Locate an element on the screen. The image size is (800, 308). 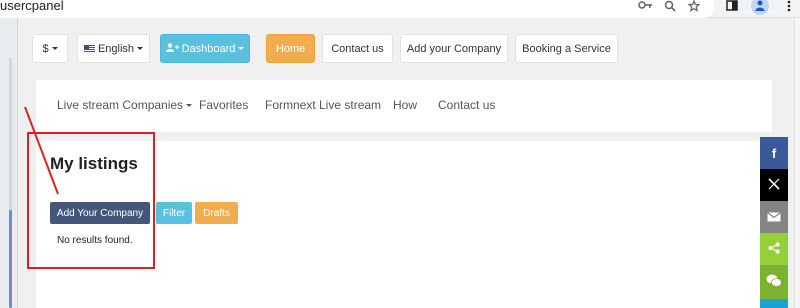
x-share-button is located at coordinates (774, 185).